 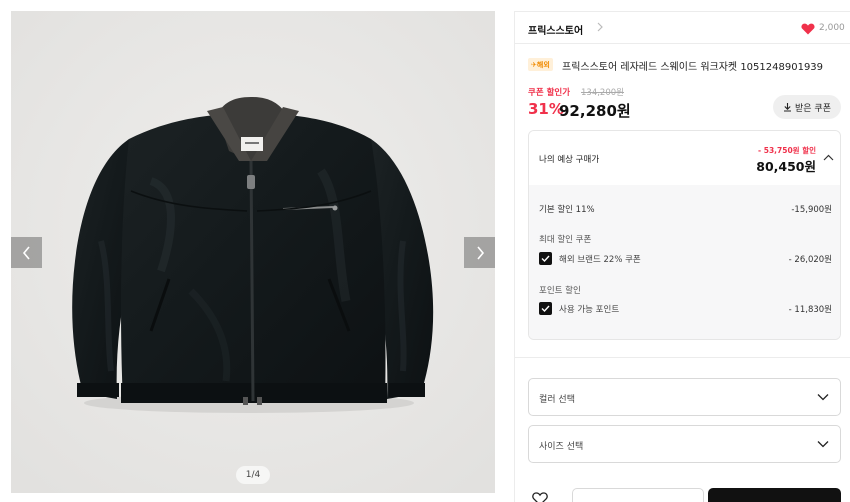 What do you see at coordinates (682, 28) in the screenshot?
I see `store-row: 프릭스스토어 2,000` at bounding box center [682, 28].